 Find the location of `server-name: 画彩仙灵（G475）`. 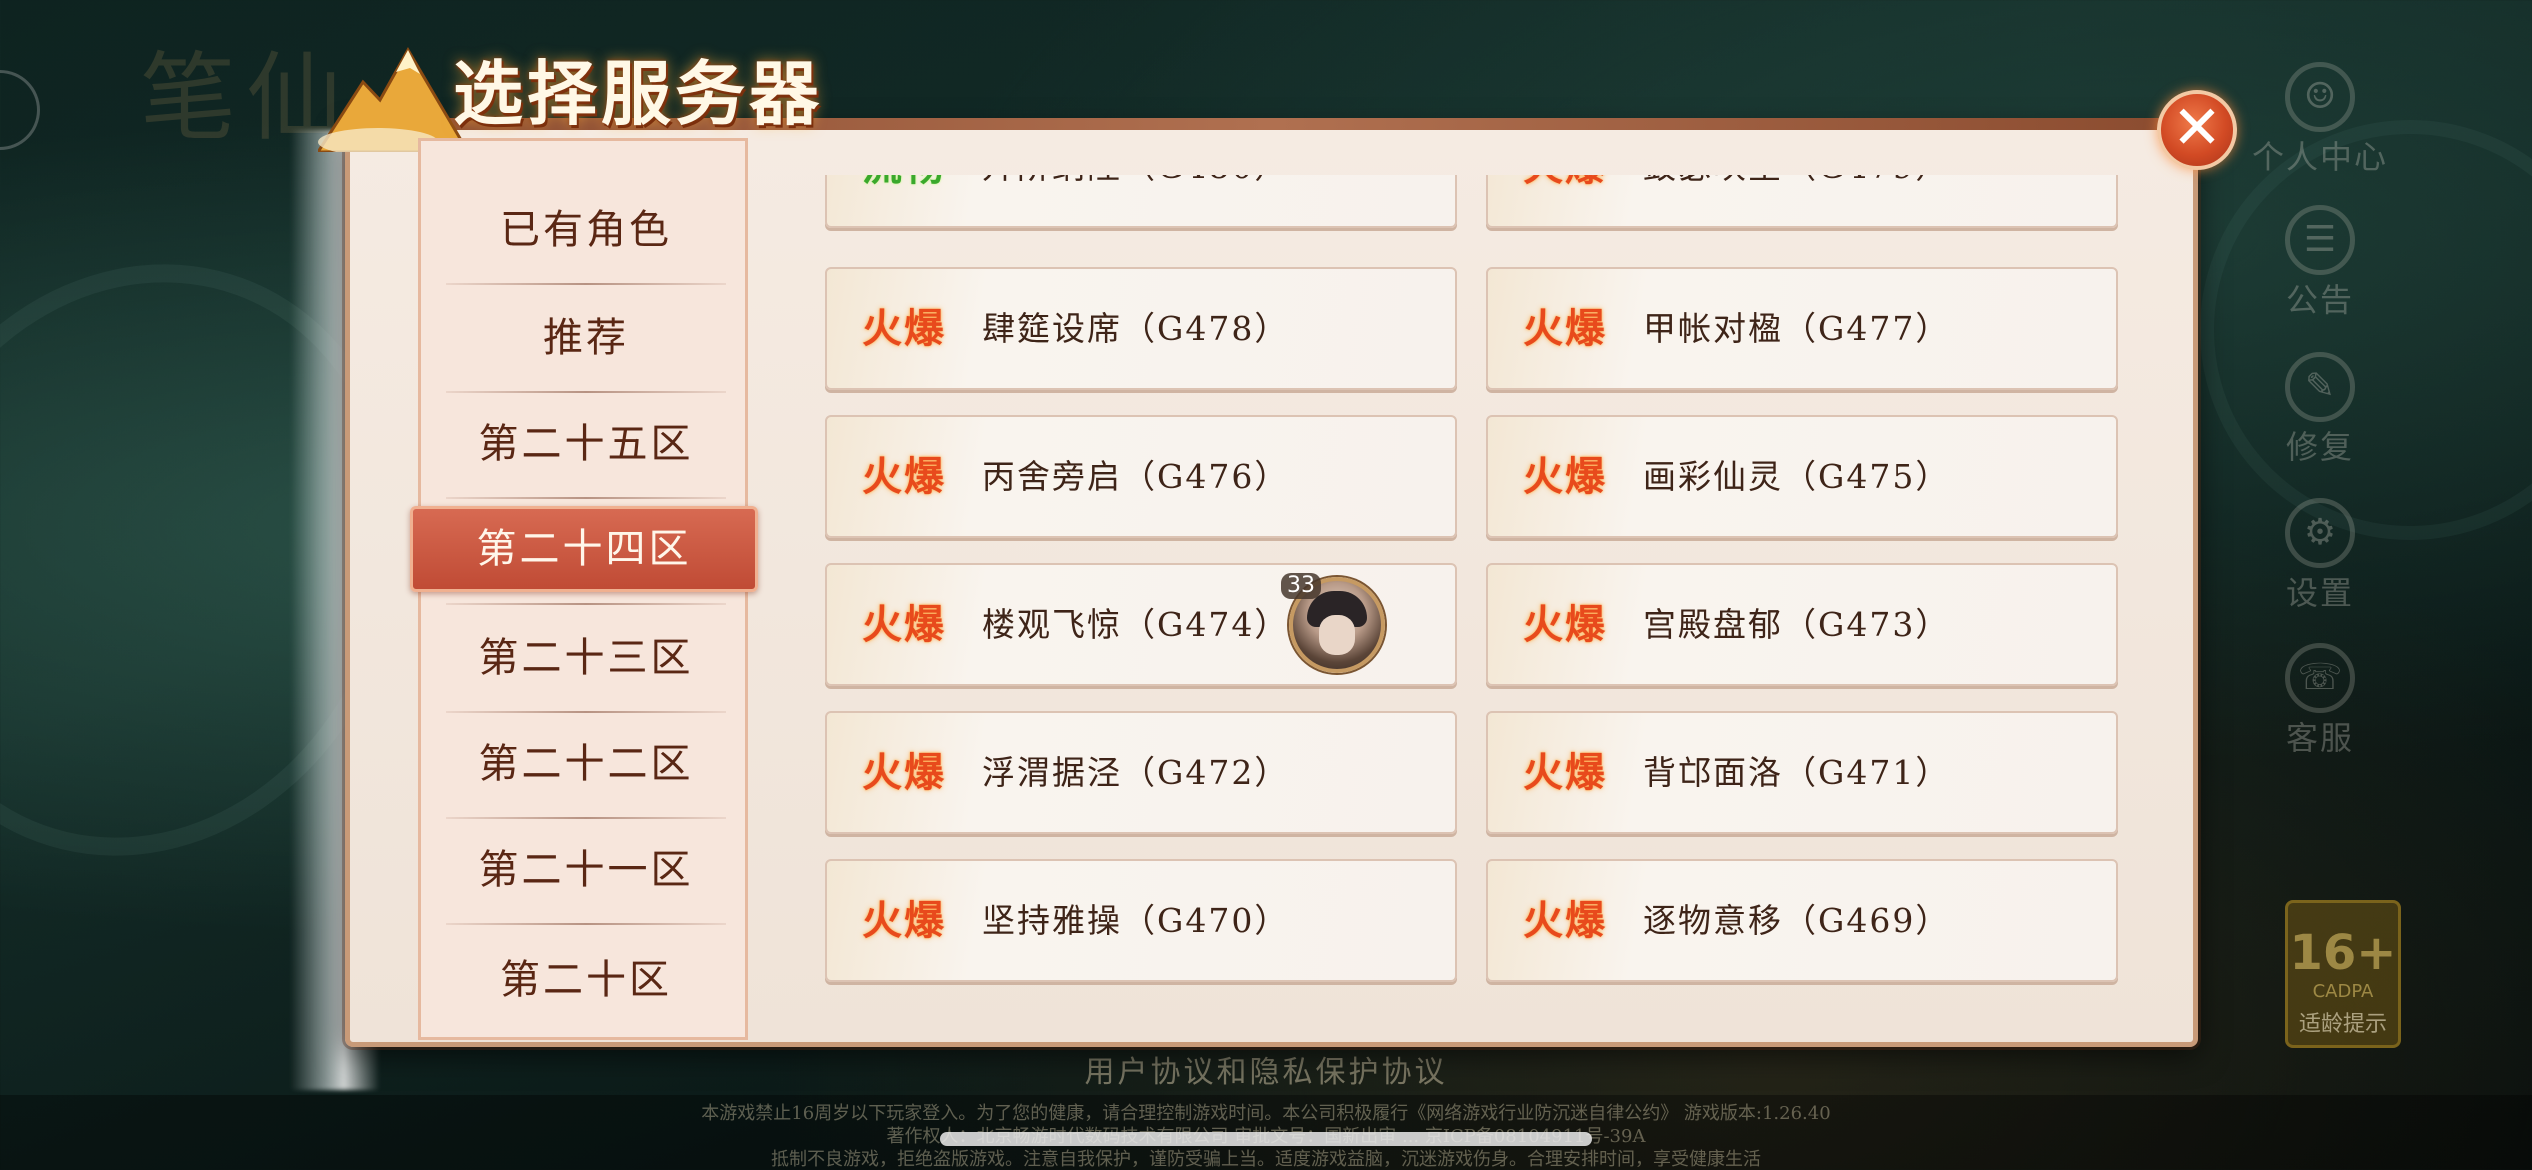

server-name: 画彩仙灵（G475） is located at coordinates (1797, 476).